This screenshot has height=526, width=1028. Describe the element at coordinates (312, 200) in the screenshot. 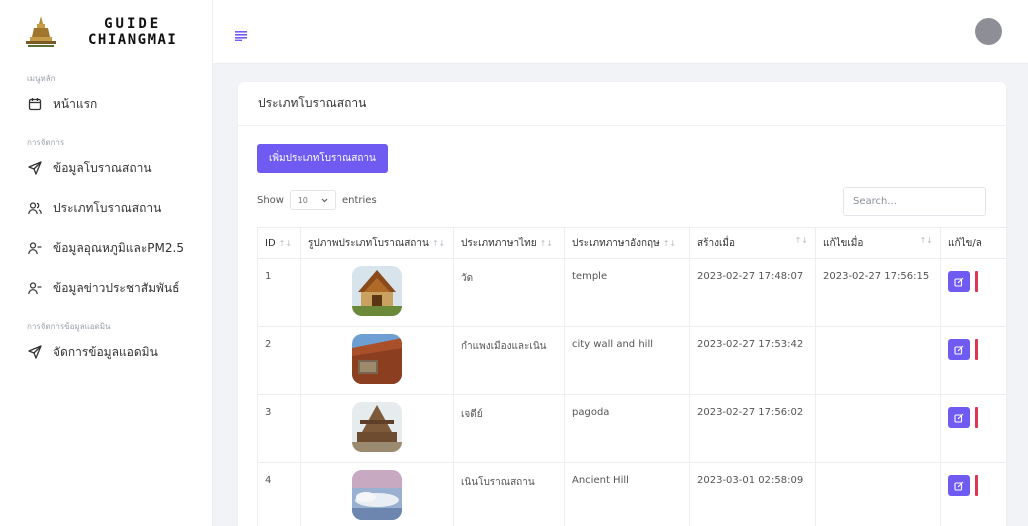

I see `entries-select: 10` at that location.